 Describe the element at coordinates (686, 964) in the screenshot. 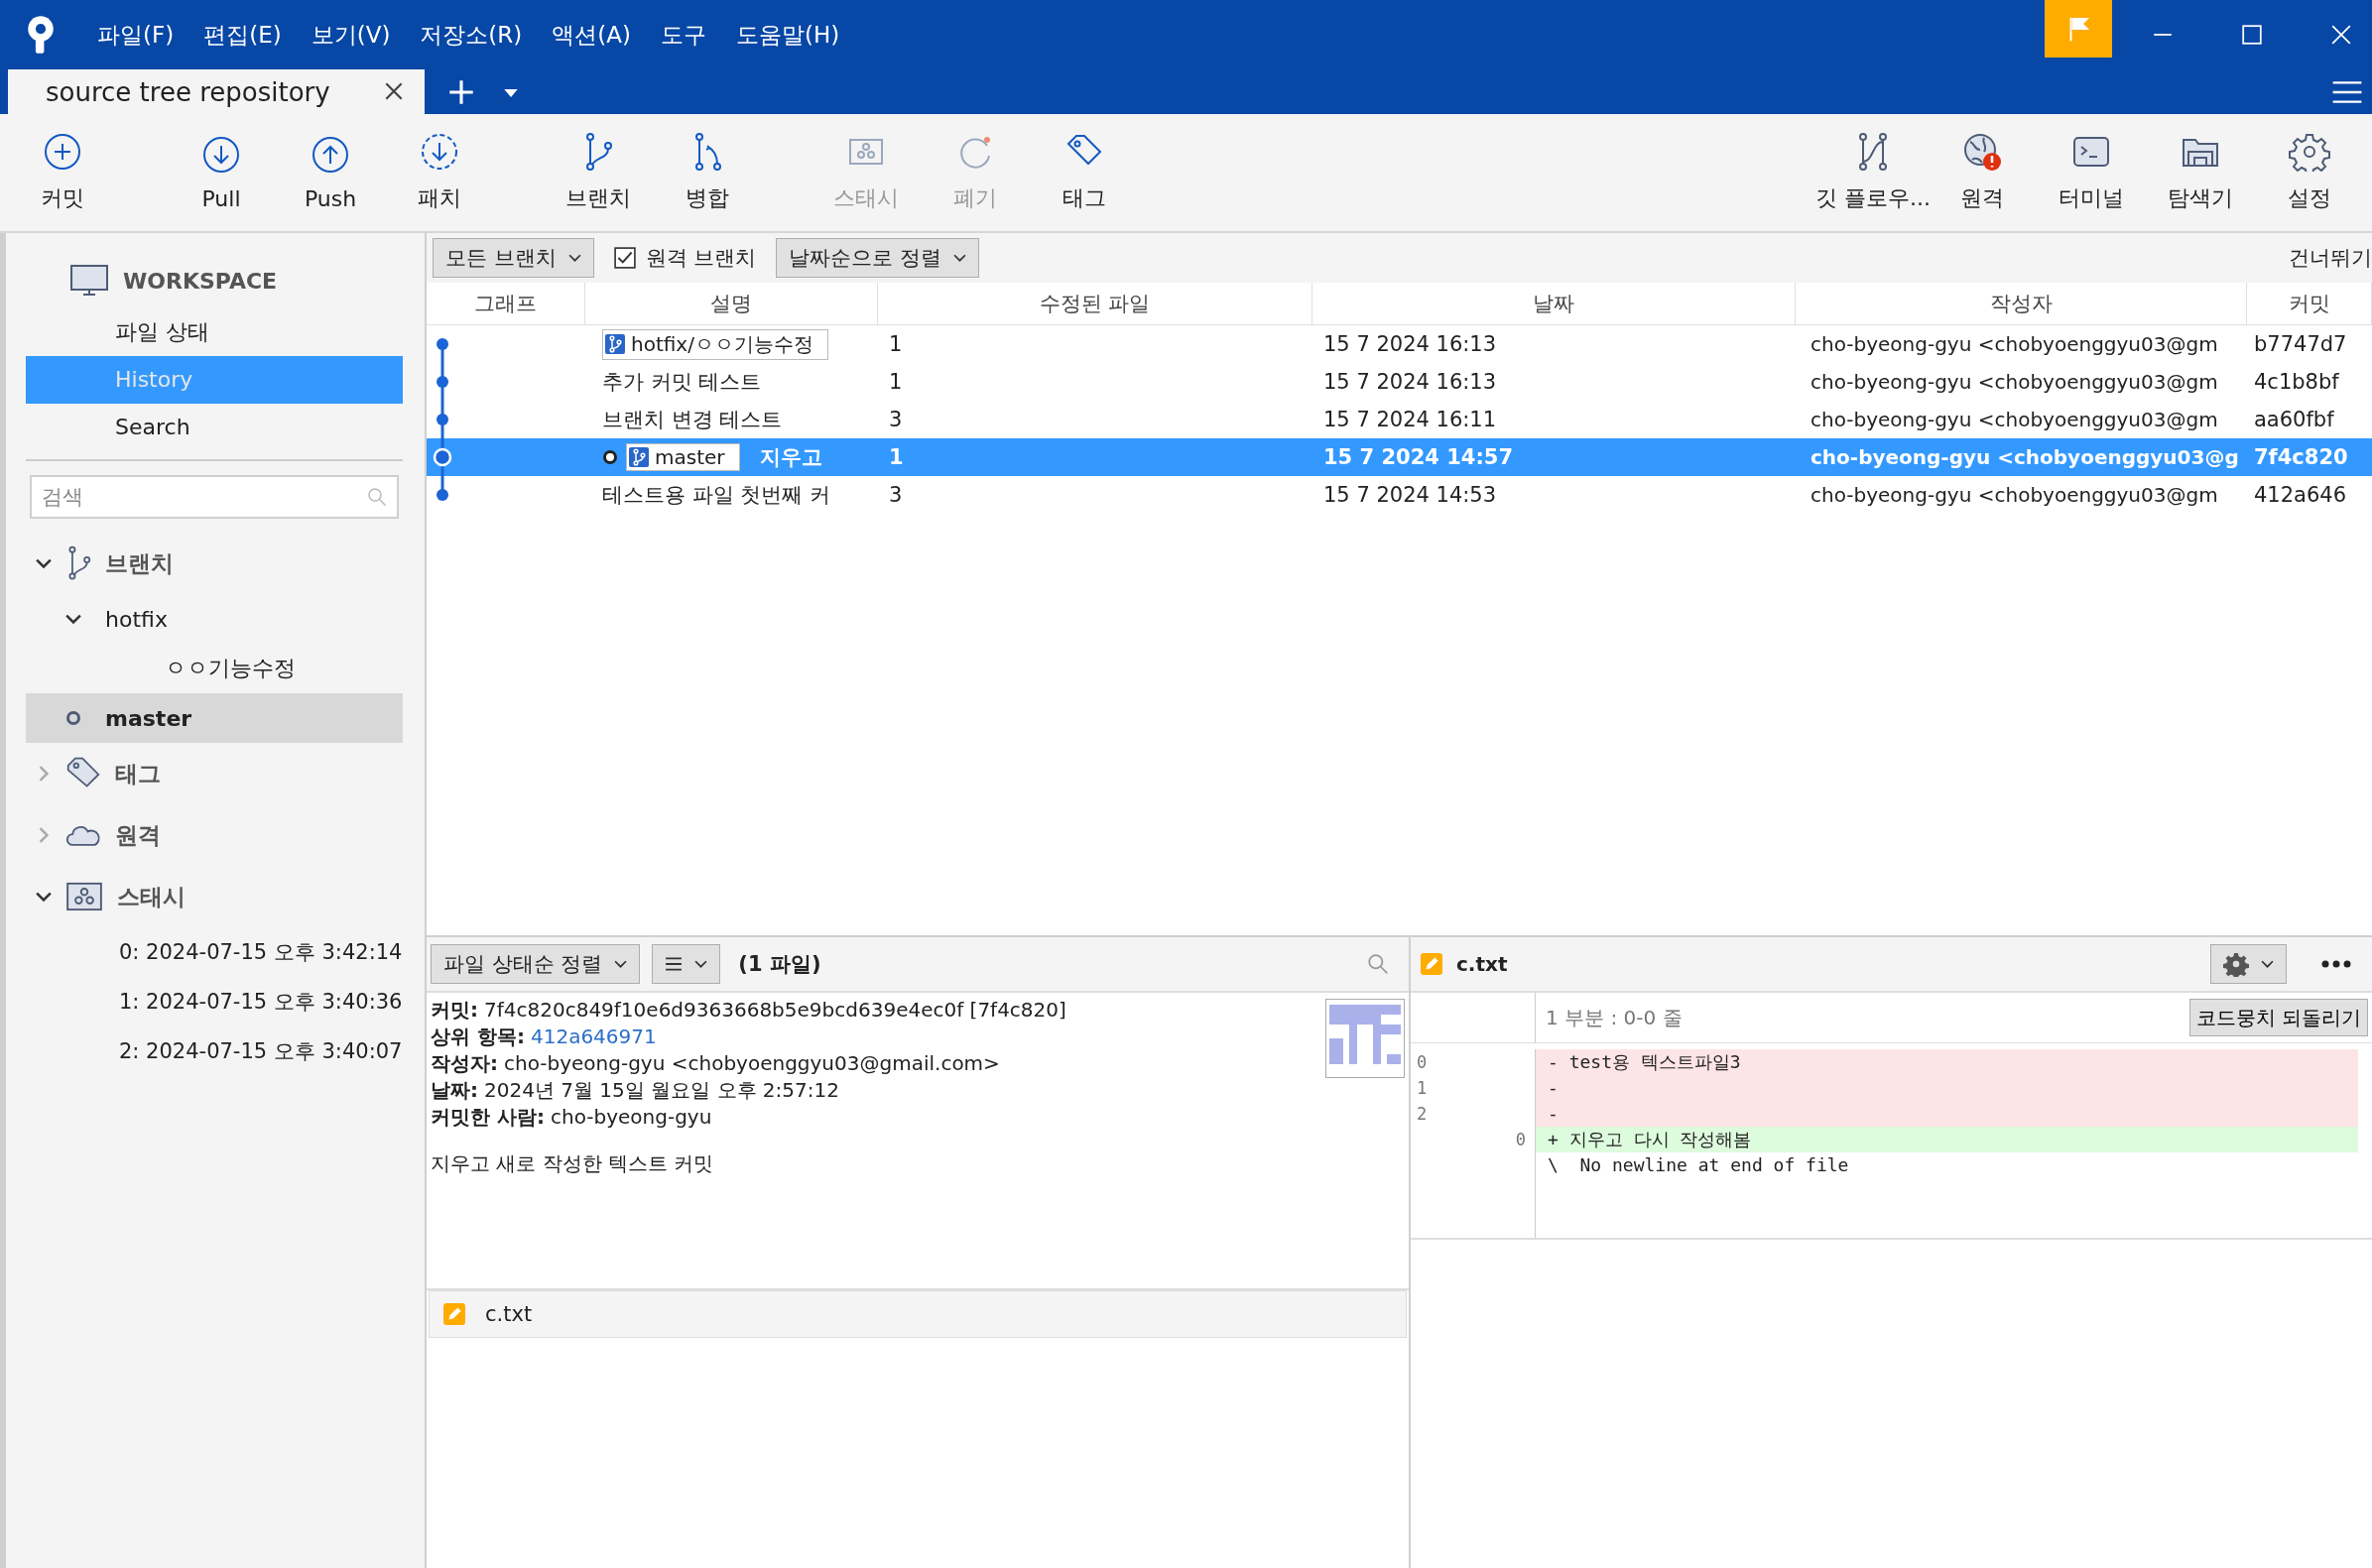

I see `view-mode-dropdown` at that location.